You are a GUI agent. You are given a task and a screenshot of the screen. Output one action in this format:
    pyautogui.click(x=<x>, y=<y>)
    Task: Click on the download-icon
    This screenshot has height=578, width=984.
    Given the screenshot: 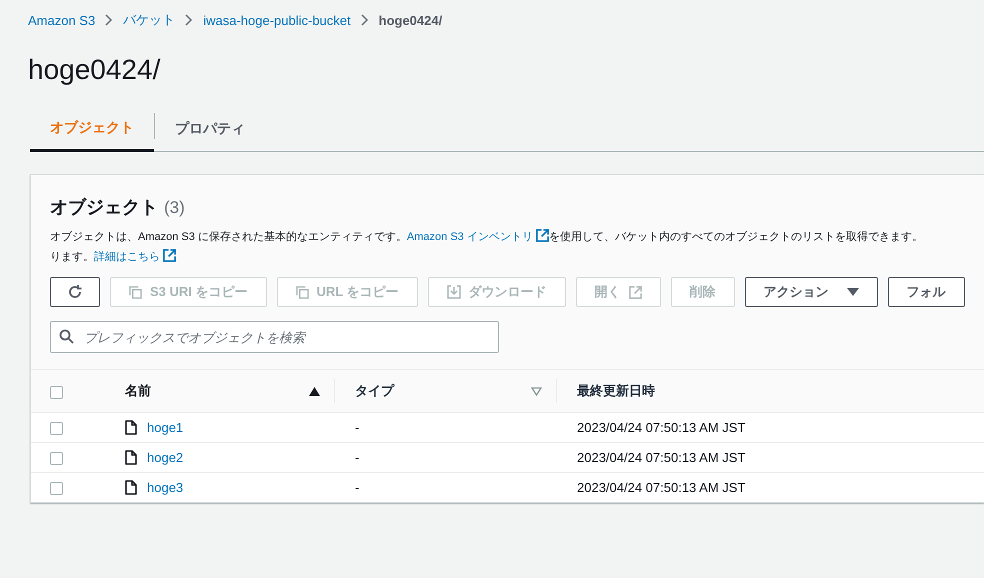 What is the action you would take?
    pyautogui.click(x=453, y=292)
    